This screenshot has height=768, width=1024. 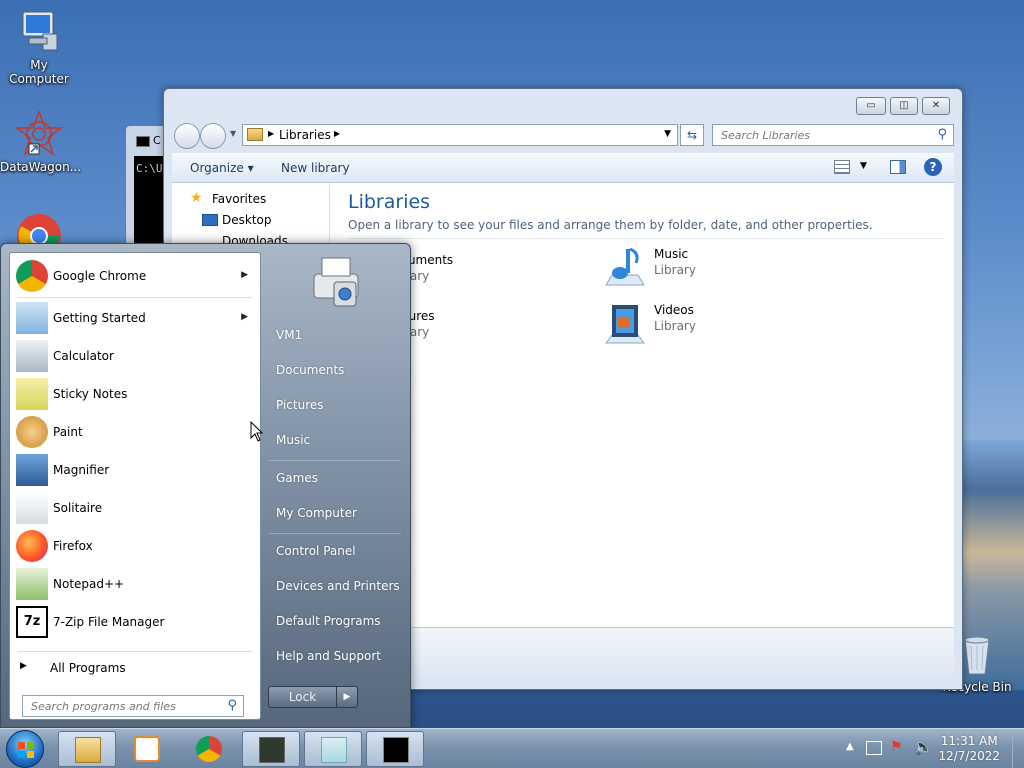 I want to click on library-type: Library, so click(x=675, y=326).